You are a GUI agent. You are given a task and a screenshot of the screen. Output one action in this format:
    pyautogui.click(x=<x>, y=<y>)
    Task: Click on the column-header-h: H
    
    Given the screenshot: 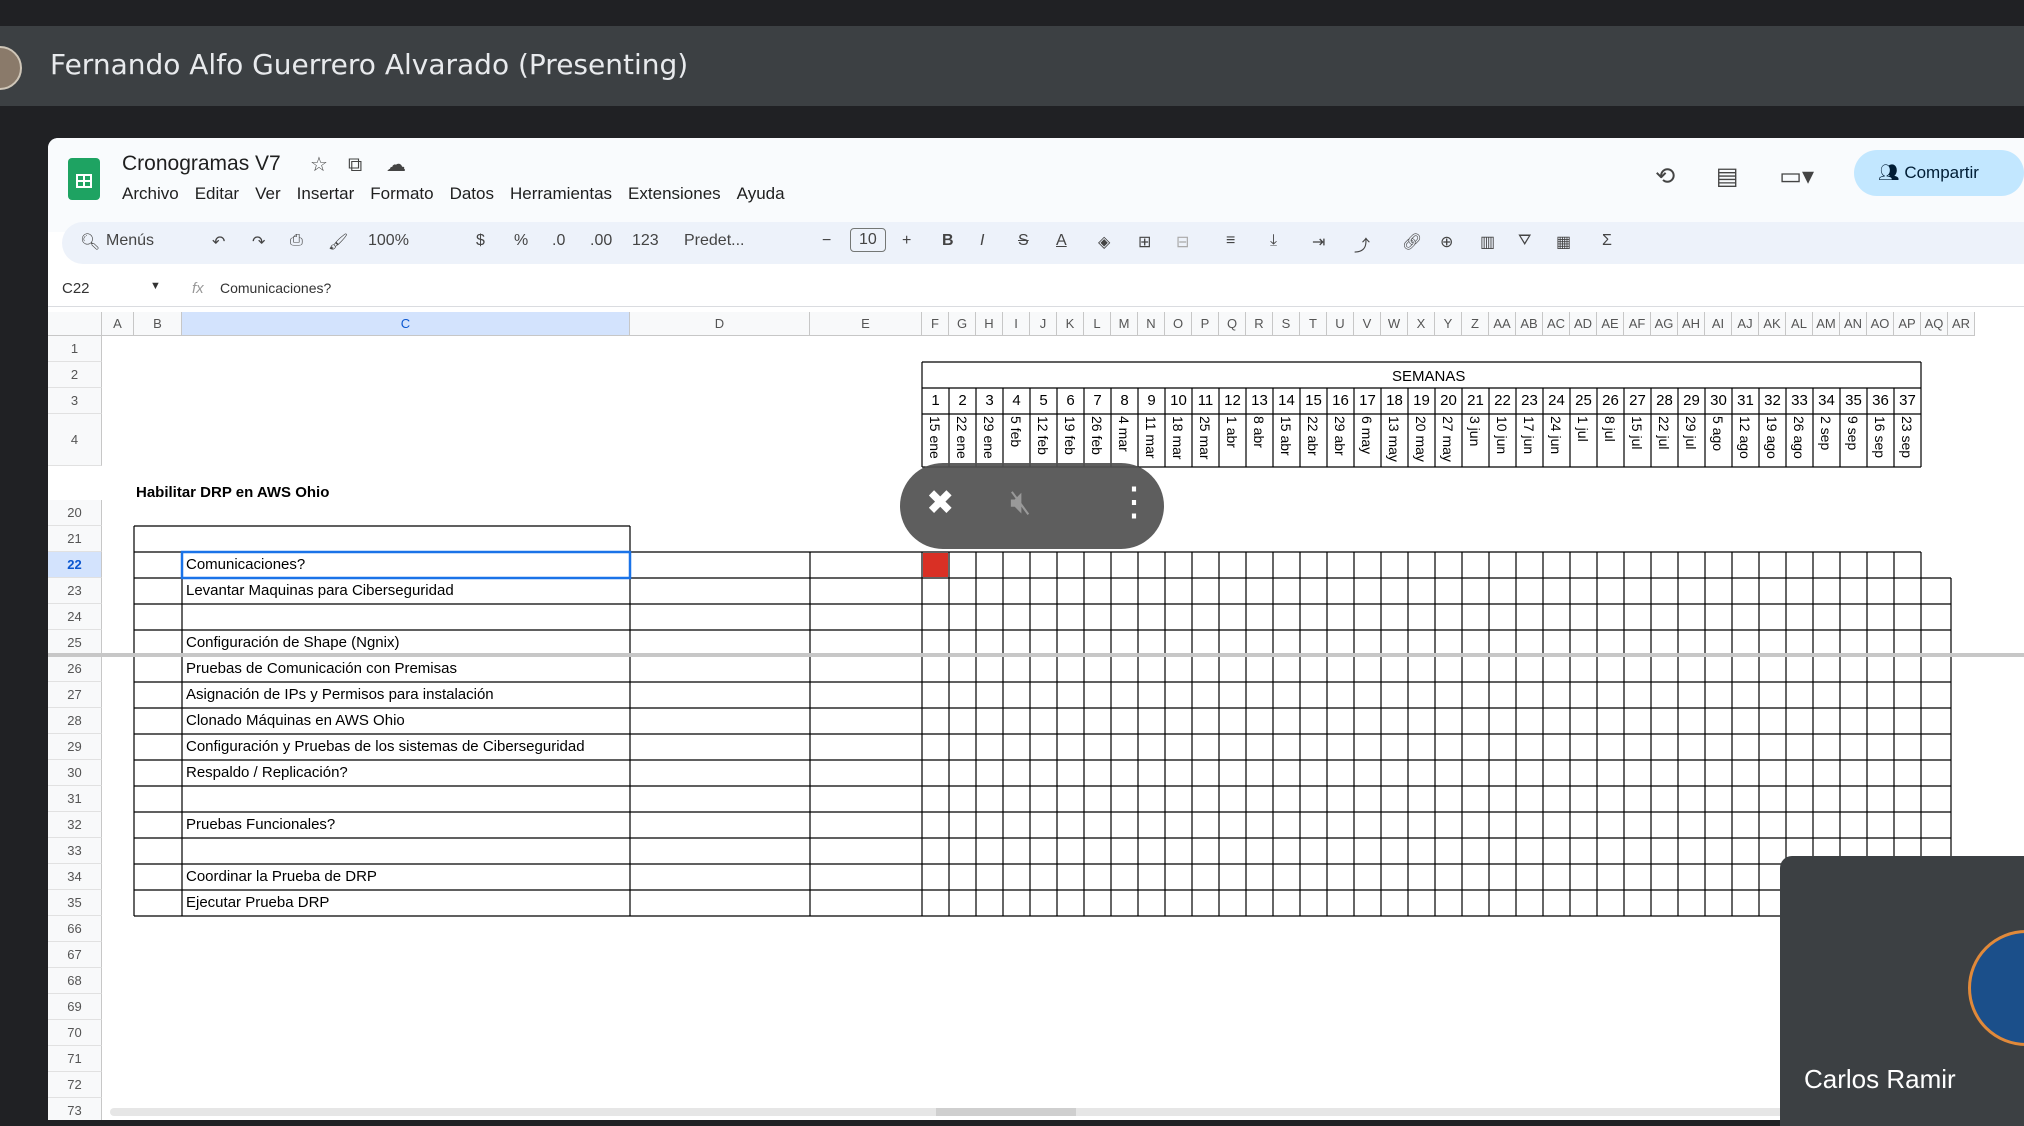 What is the action you would take?
    pyautogui.click(x=989, y=324)
    